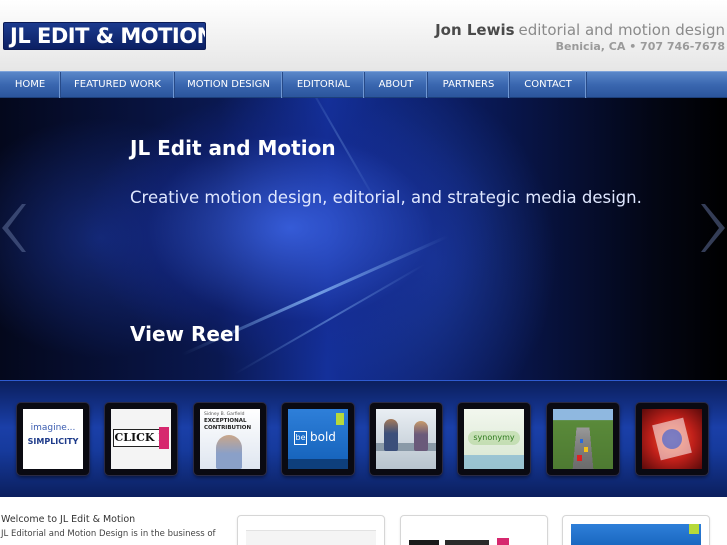 The height and width of the screenshot is (545, 727). Describe the element at coordinates (406, 439) in the screenshot. I see `thumbnail-interview` at that location.